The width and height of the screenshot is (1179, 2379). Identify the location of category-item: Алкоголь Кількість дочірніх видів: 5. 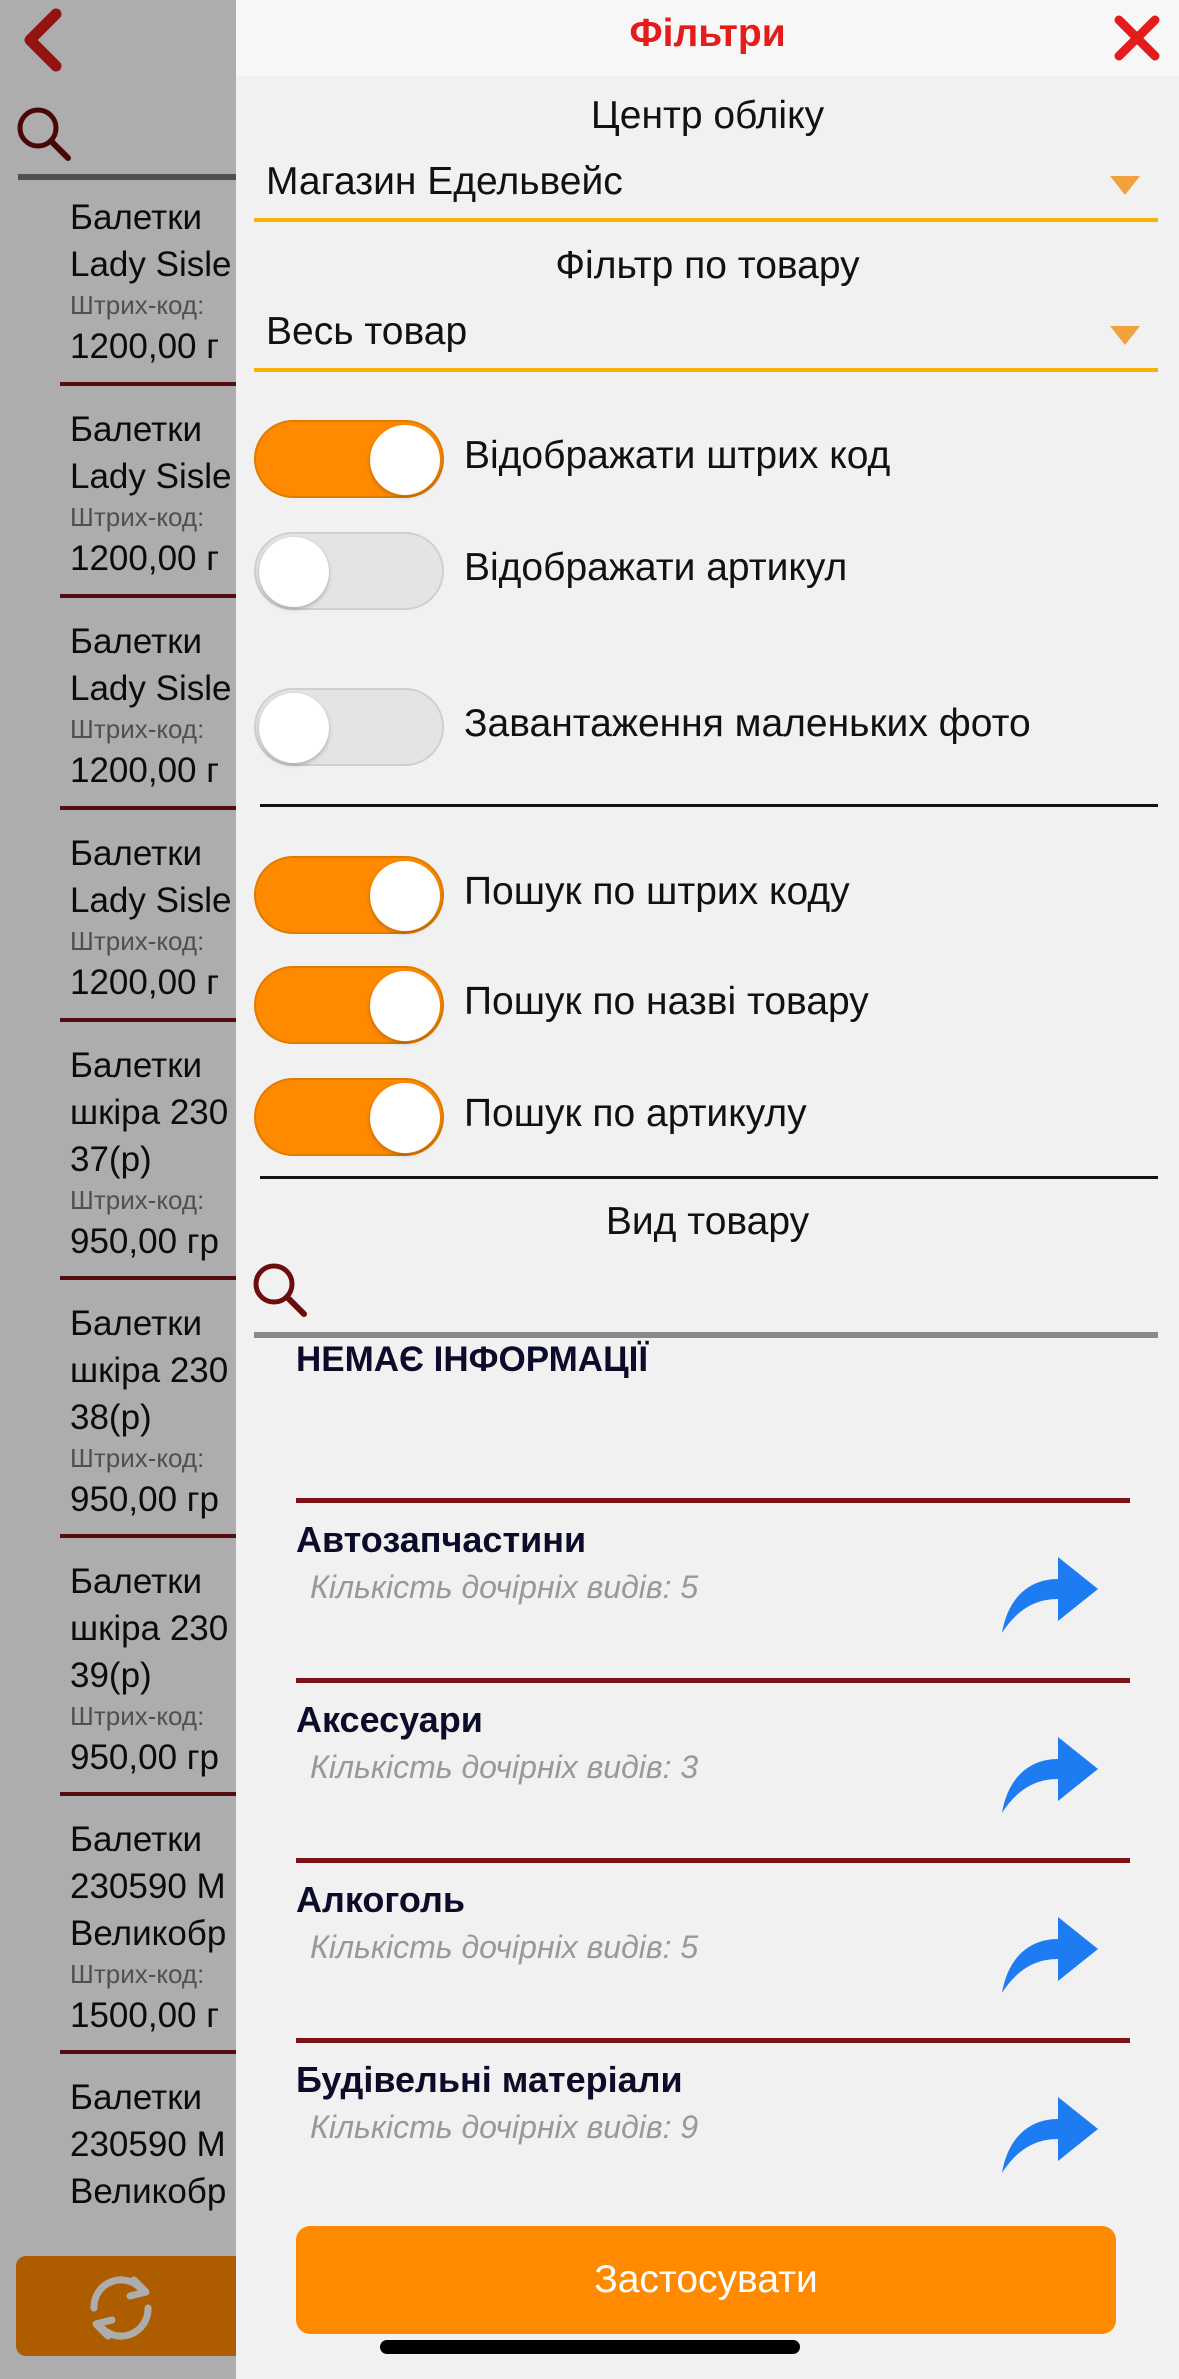
(713, 1949).